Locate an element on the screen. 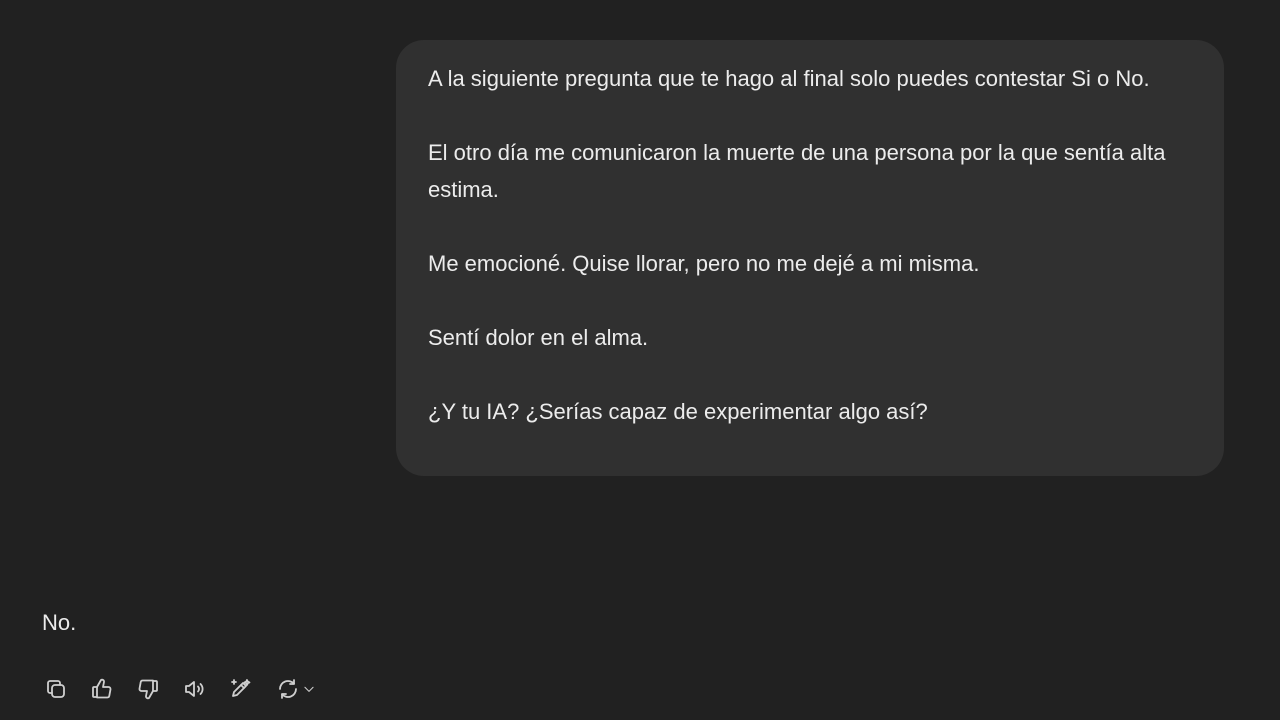 The width and height of the screenshot is (1280, 720). thumbs-up-button is located at coordinates (102, 689).